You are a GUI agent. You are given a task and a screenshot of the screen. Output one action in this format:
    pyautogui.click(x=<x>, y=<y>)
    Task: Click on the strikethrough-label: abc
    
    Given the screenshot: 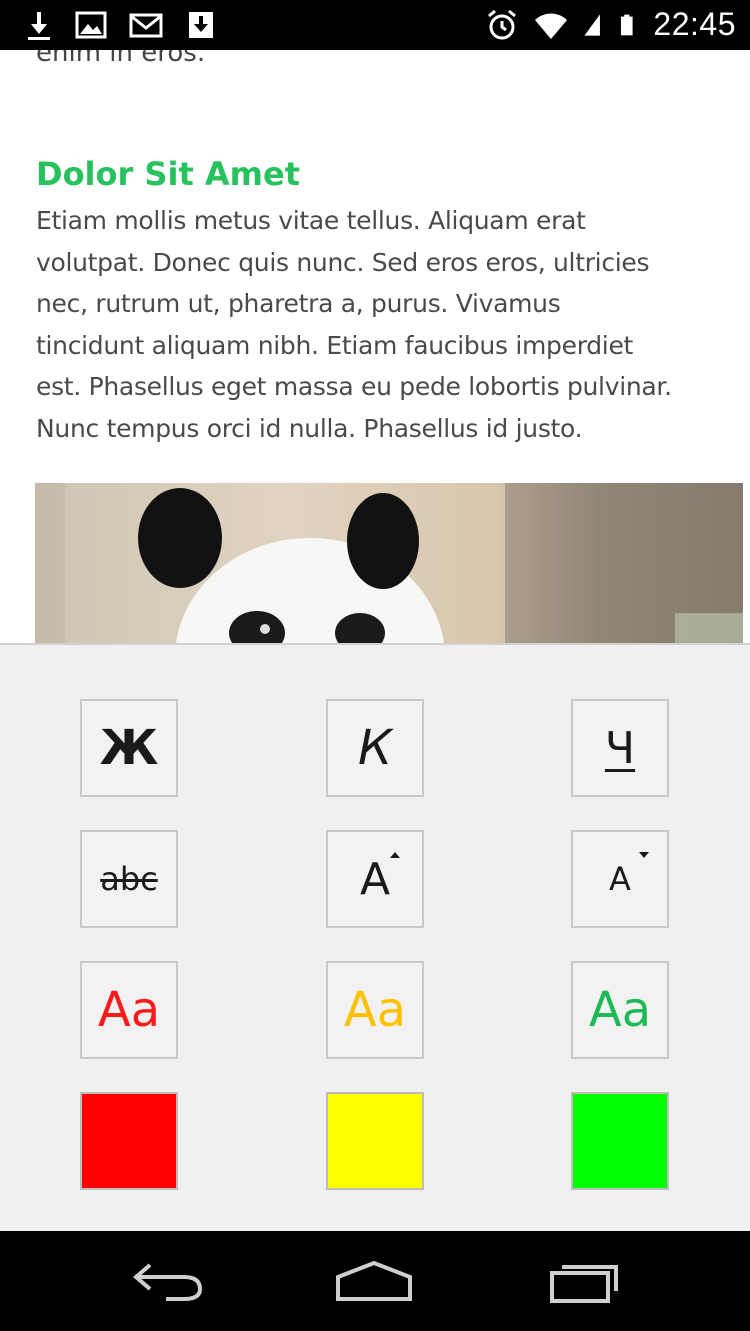 What is the action you would take?
    pyautogui.click(x=129, y=879)
    